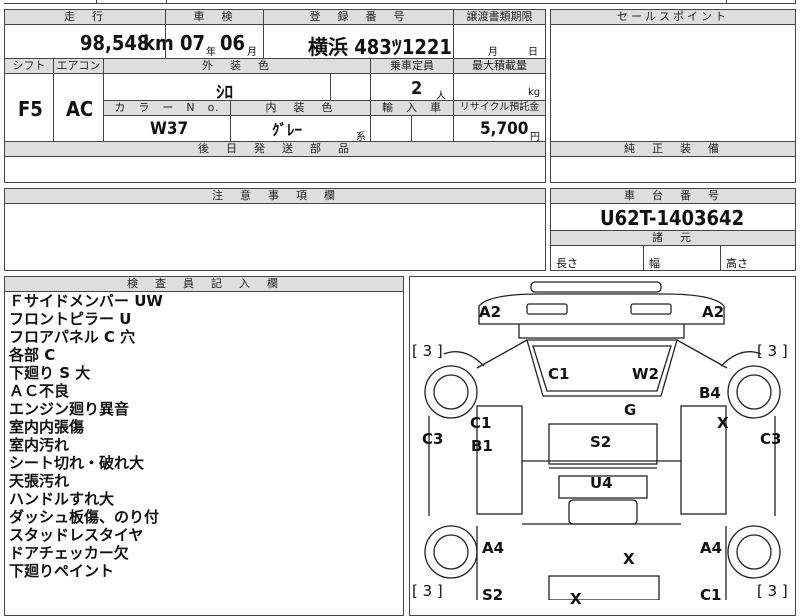 This screenshot has width=800, height=616. Describe the element at coordinates (69, 409) in the screenshot. I see `inspector-note-item: エンジン廻り異音` at that location.